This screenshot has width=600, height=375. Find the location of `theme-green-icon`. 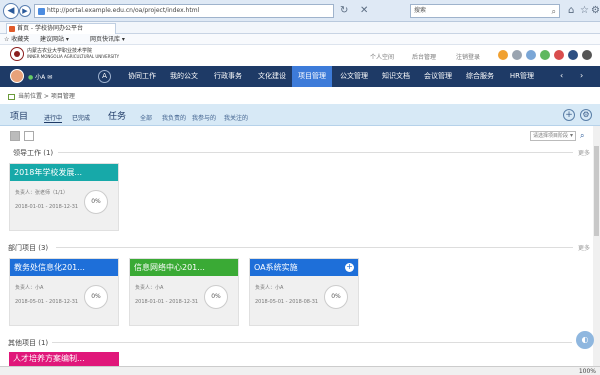

theme-green-icon is located at coordinates (545, 55).